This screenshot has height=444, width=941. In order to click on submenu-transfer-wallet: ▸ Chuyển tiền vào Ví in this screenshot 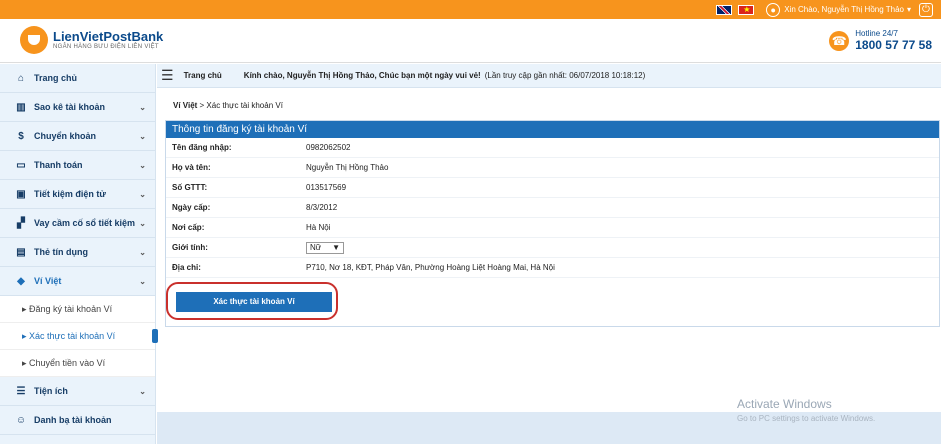, I will do `click(77, 363)`.